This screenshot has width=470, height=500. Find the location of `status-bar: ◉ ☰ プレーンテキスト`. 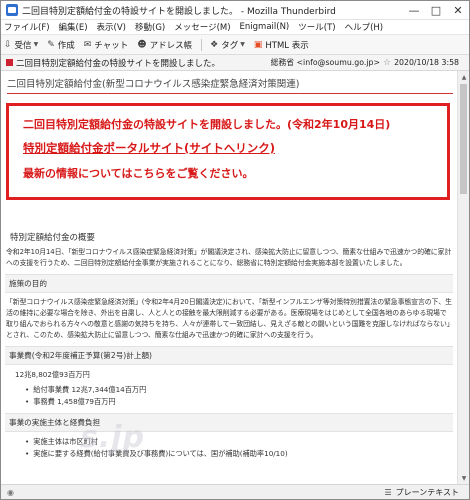

status-bar: ◉ ☰ プレーンテキスト is located at coordinates (235, 491).